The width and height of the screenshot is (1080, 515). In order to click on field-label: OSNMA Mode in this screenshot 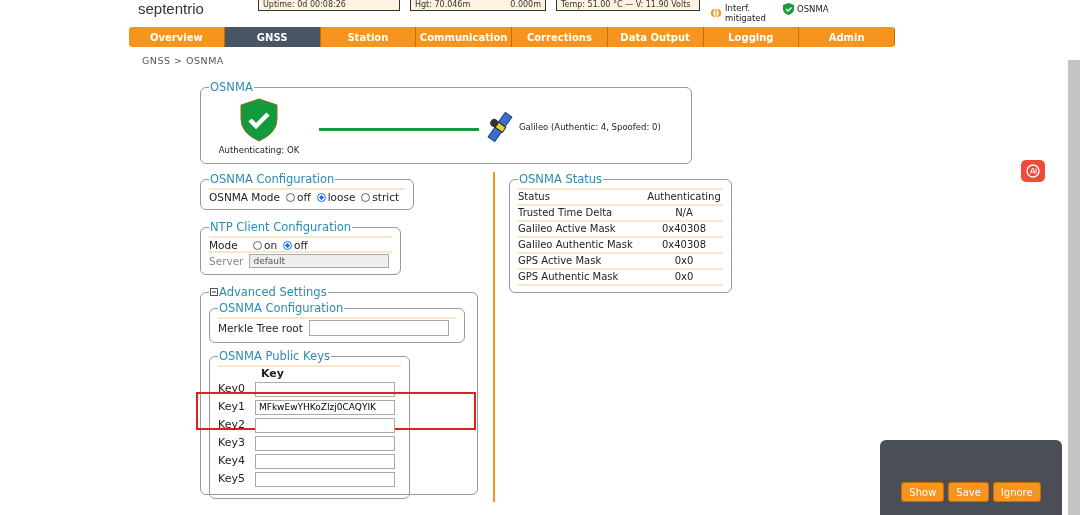, I will do `click(244, 197)`.